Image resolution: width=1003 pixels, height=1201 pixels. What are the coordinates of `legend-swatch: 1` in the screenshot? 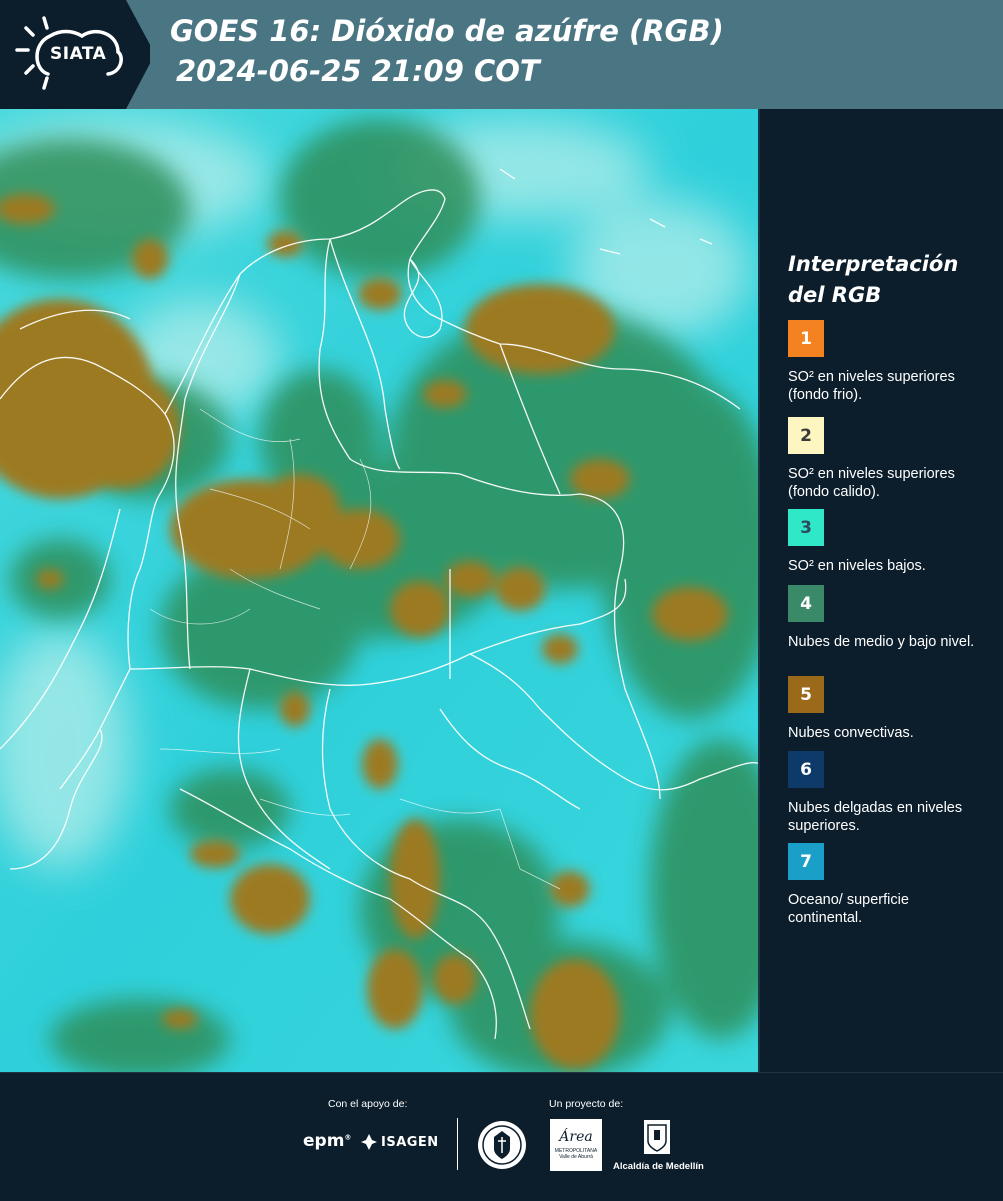 It's located at (806, 338).